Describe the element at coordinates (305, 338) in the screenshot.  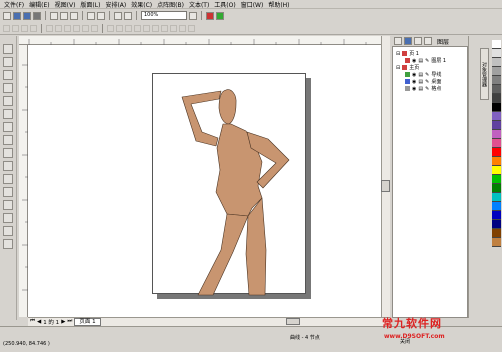
I see `node-info: 曲线 - 4 节点` at that location.